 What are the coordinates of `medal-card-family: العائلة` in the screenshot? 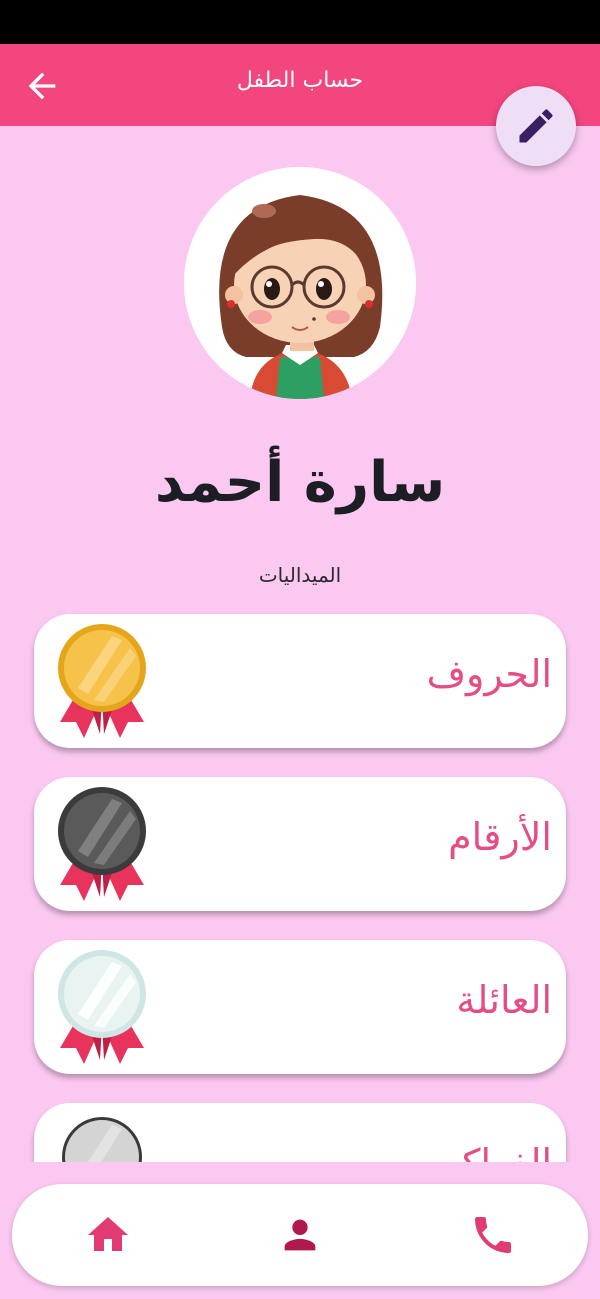 It's located at (300, 1007).